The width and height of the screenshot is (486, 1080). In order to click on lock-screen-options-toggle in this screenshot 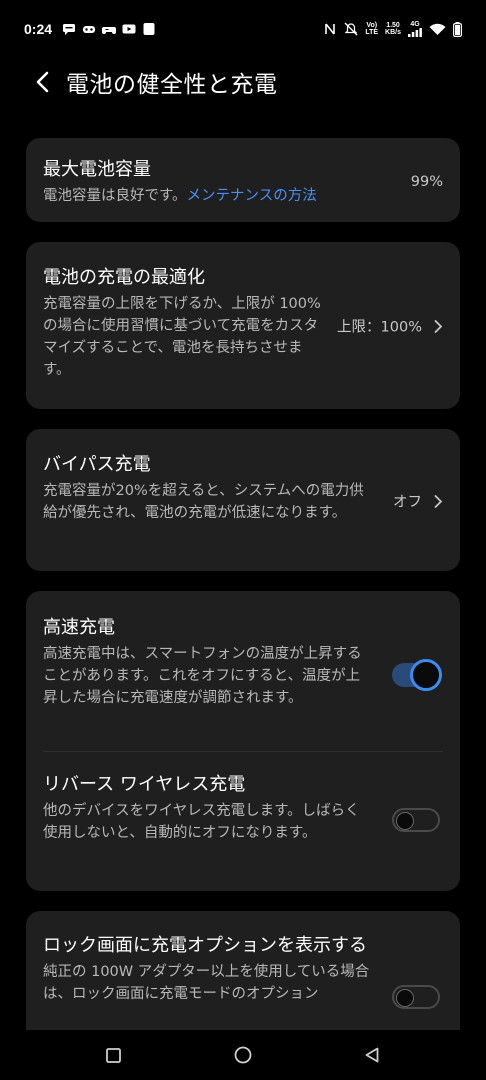, I will do `click(416, 997)`.